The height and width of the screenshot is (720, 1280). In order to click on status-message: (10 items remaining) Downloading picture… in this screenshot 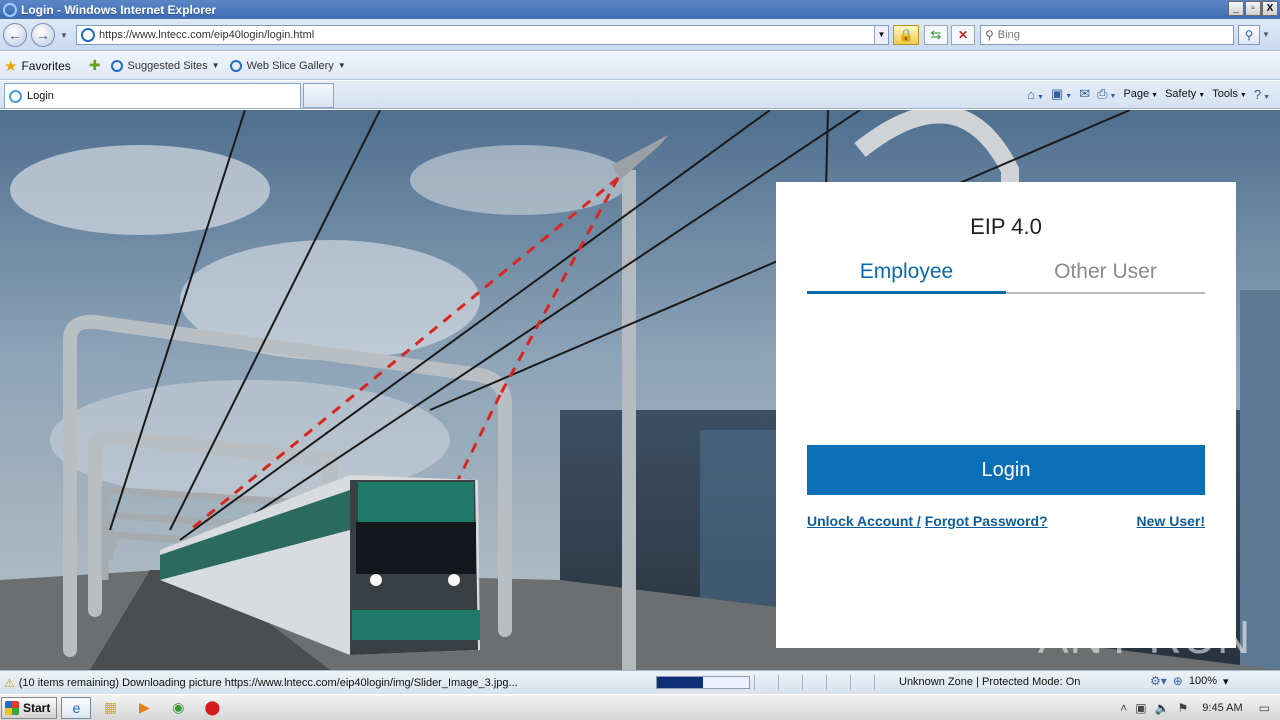, I will do `click(268, 682)`.